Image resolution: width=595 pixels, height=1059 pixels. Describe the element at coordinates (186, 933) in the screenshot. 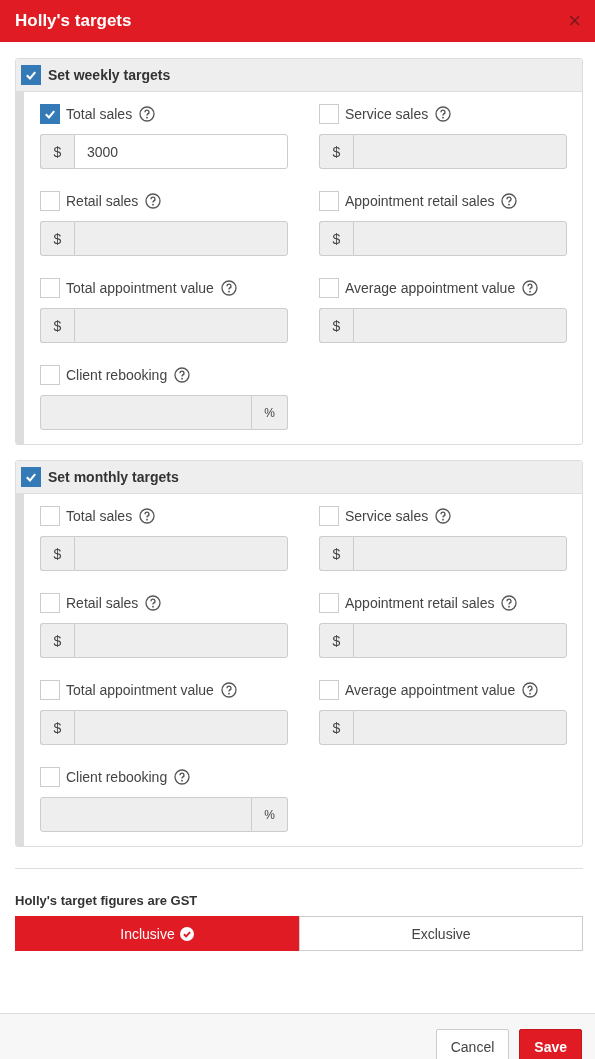

I see `check-circle-icon` at that location.